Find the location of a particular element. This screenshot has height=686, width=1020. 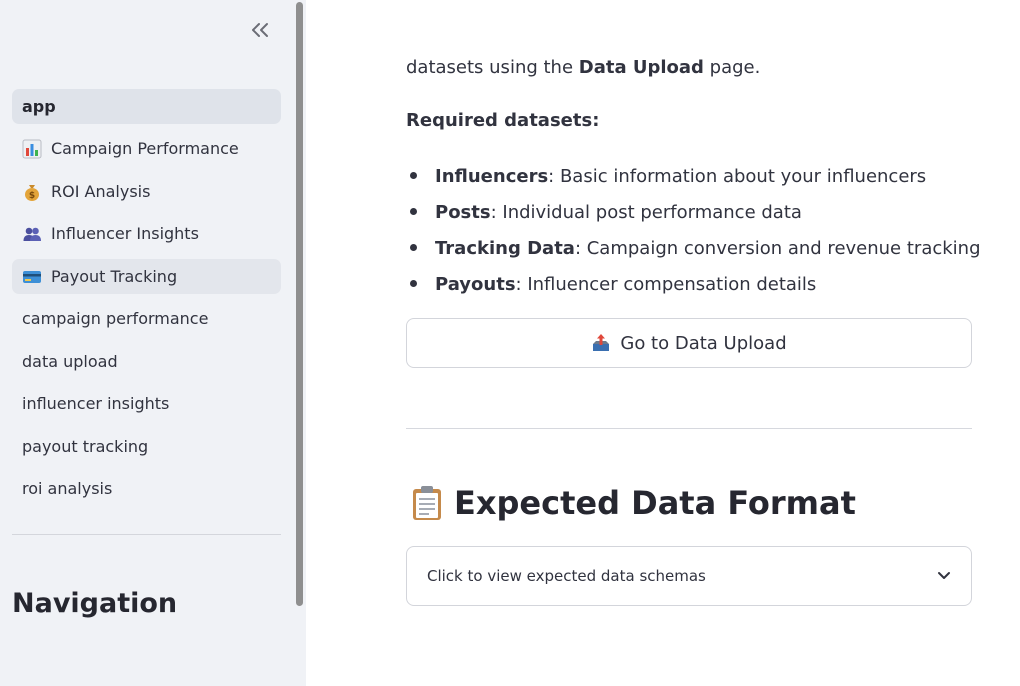

dataset-name: Tracking Data is located at coordinates (505, 248).